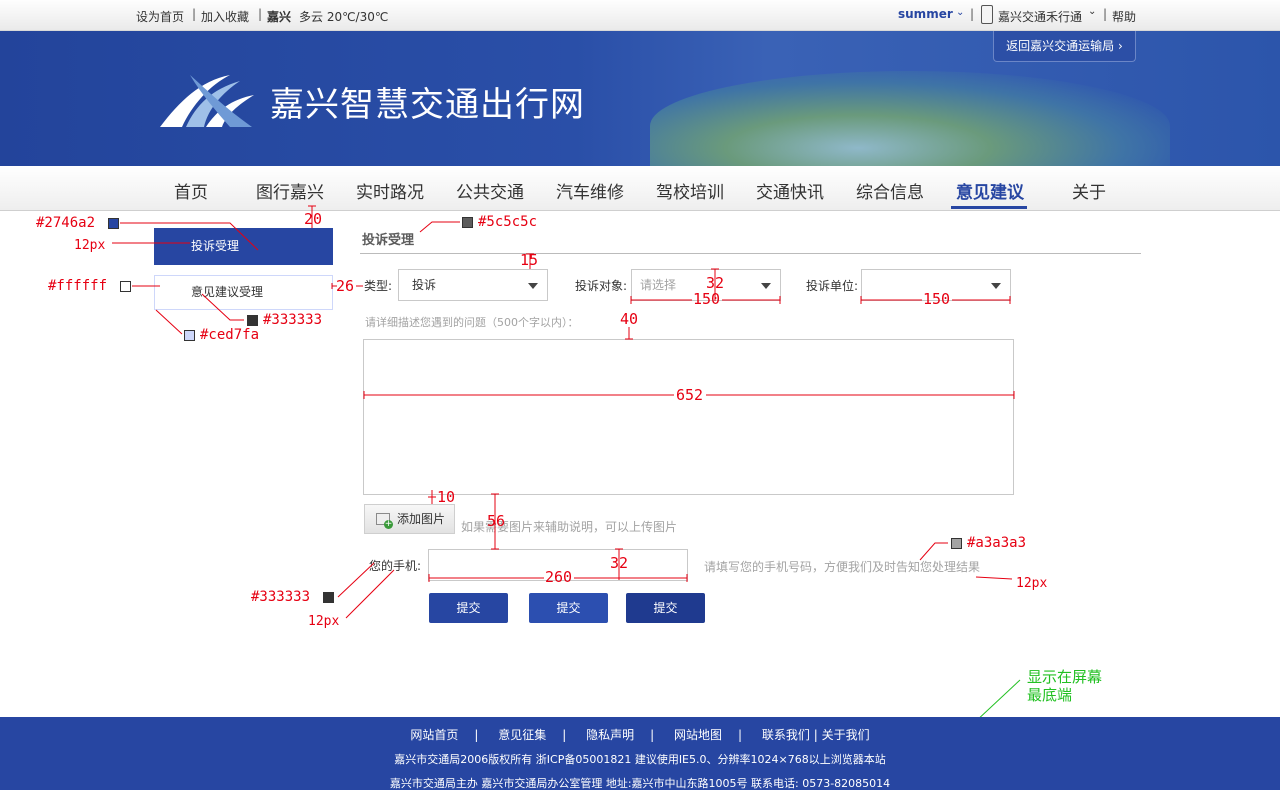 This screenshot has width=1280, height=791. I want to click on annotation-dimension: 40, so click(629, 319).